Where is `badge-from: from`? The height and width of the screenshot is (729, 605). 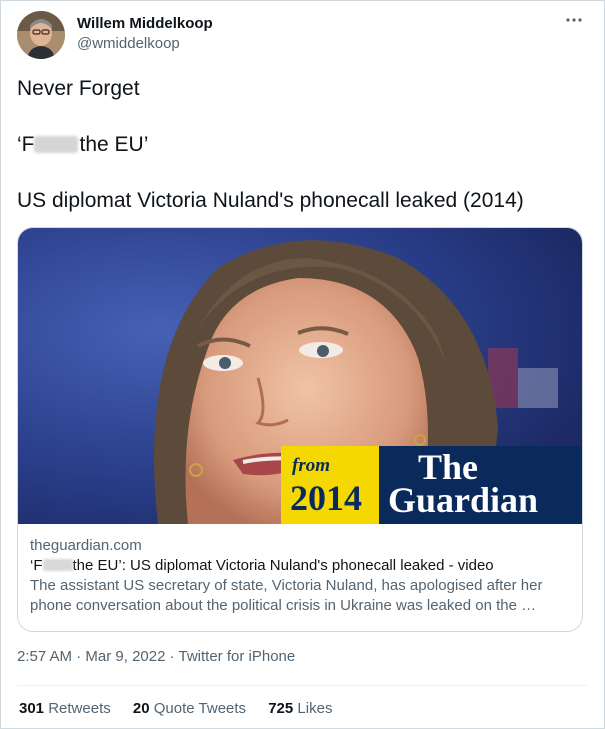
badge-from: from is located at coordinates (311, 465).